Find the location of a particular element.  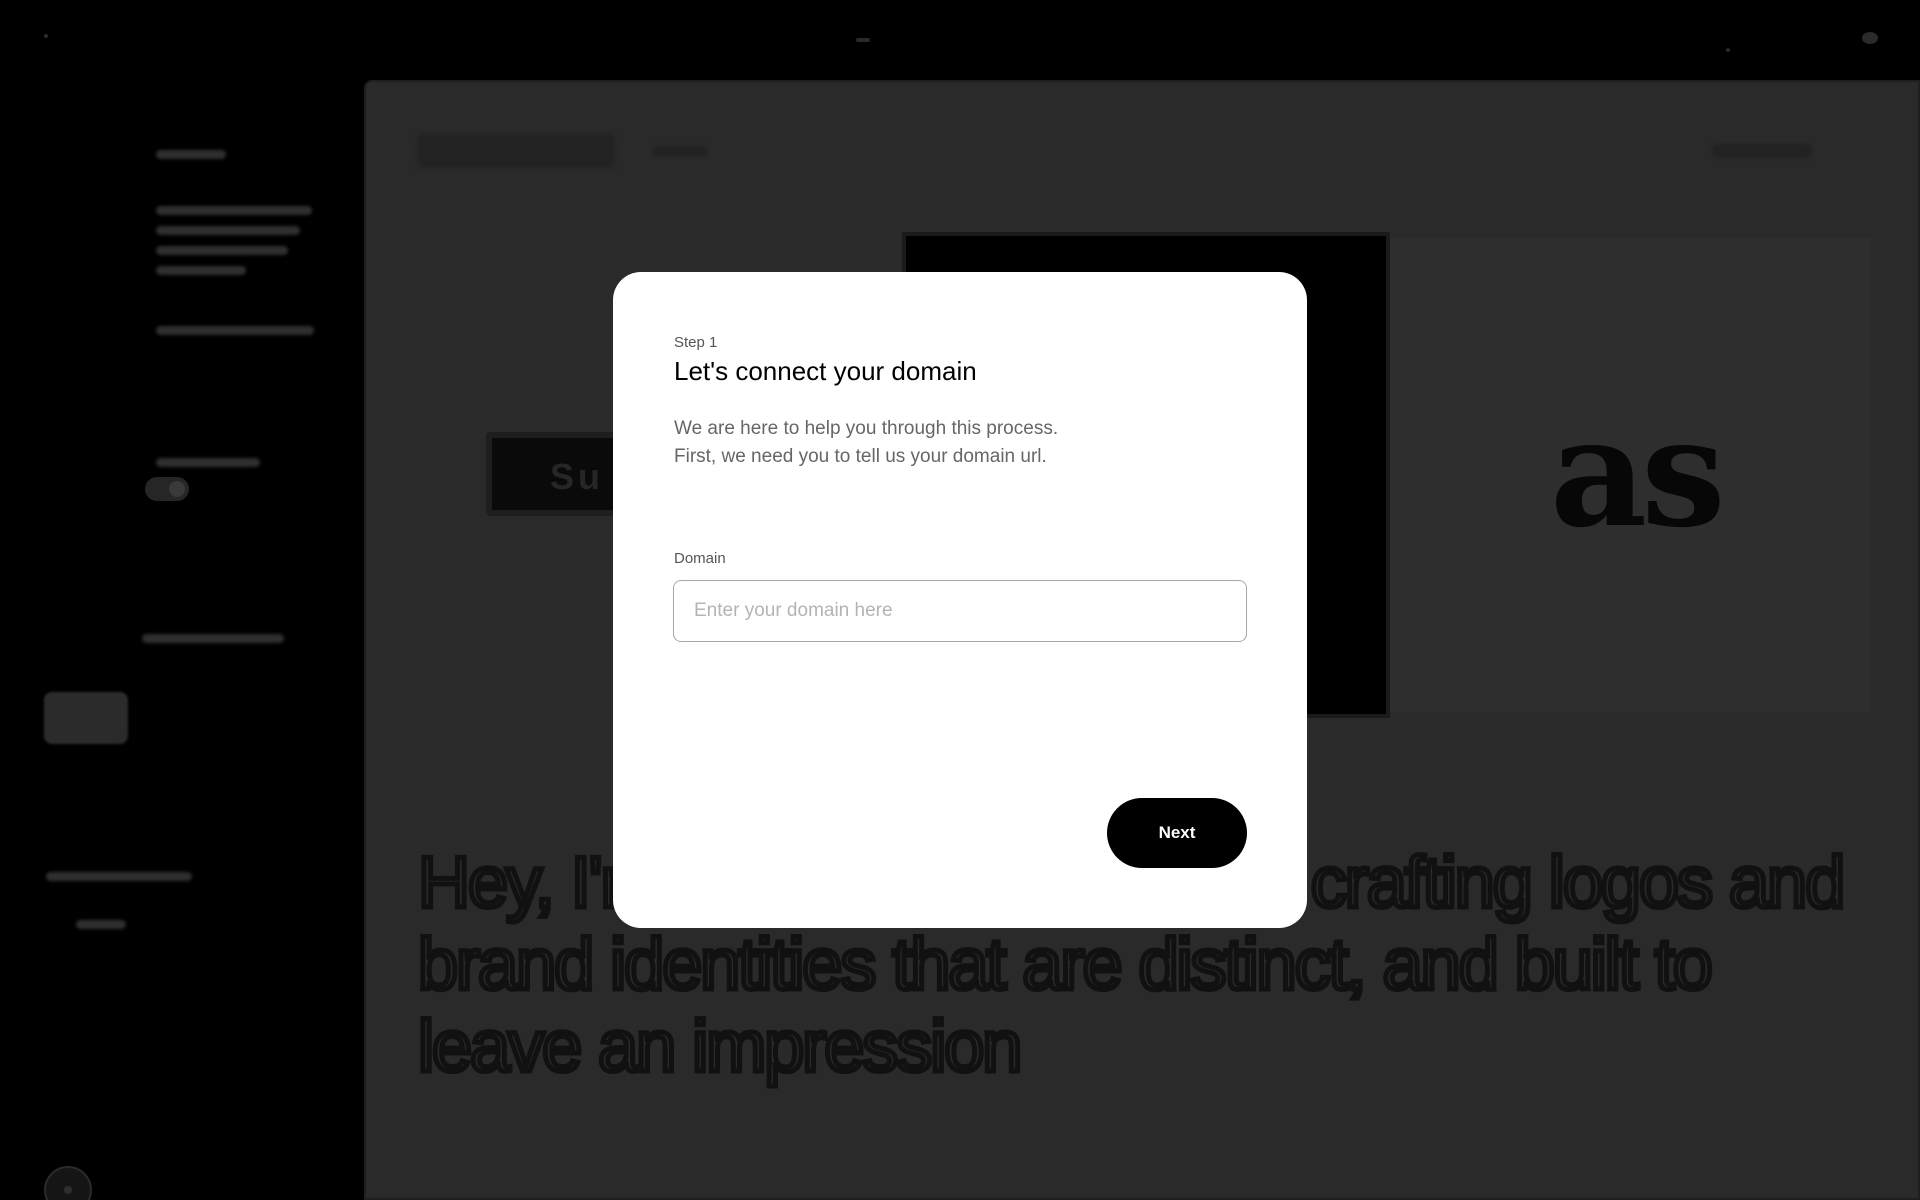

sidebar-settings-icon is located at coordinates (68, 1183).